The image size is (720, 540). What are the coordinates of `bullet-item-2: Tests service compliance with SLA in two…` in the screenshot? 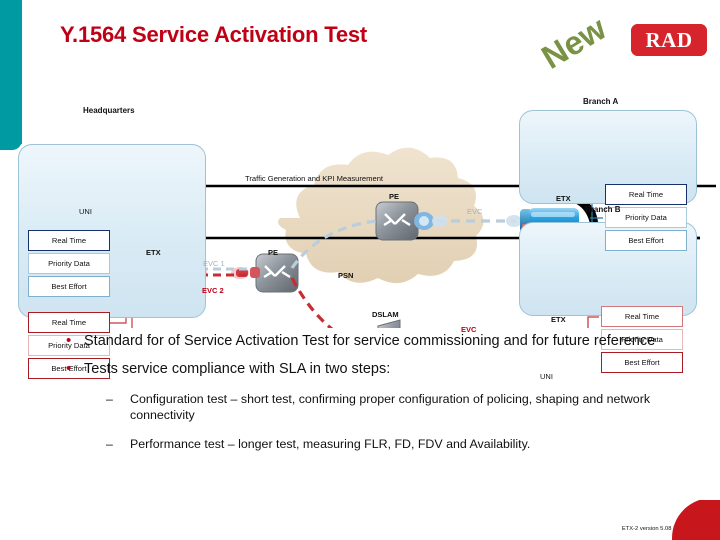 It's located at (380, 369).